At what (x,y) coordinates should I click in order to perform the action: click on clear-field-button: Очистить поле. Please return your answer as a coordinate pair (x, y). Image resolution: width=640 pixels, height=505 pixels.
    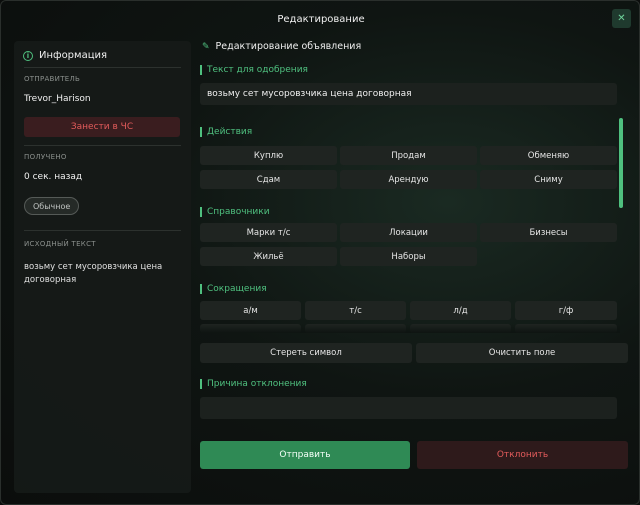
    Looking at the image, I should click on (522, 353).